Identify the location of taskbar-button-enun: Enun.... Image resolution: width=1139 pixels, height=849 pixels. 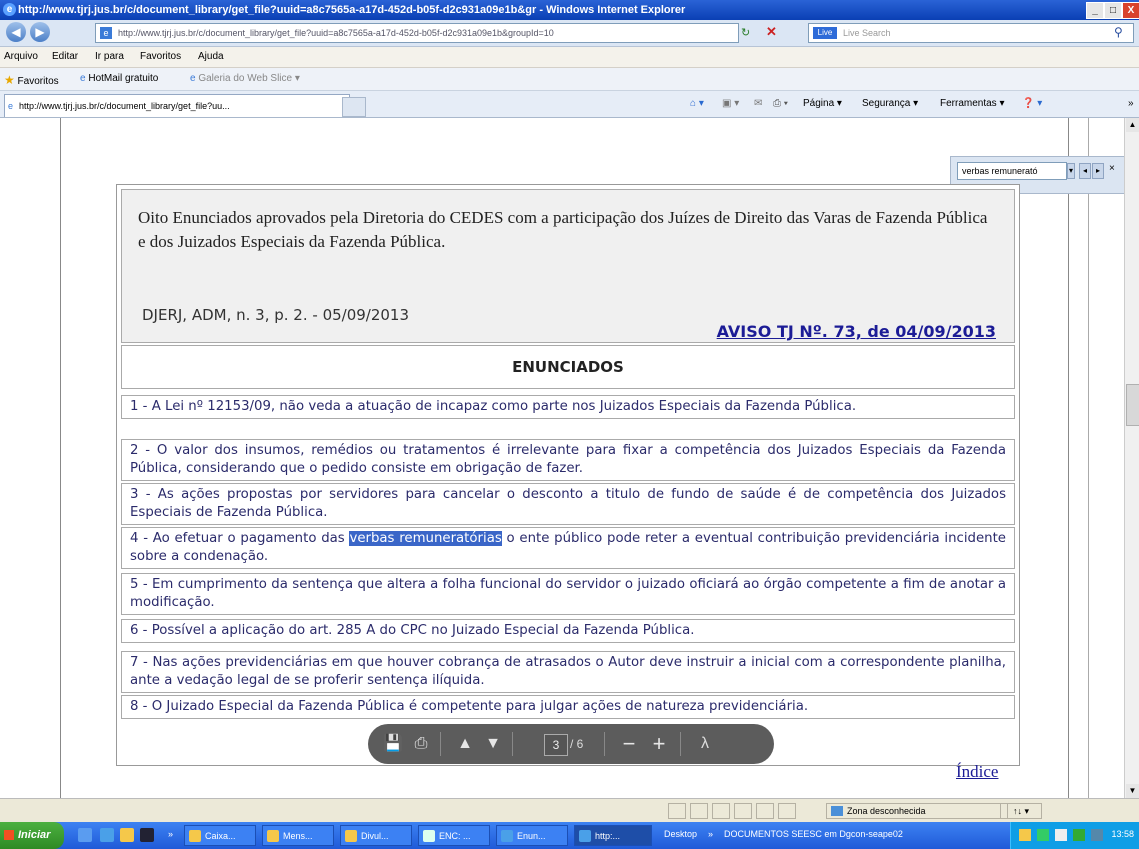
(532, 835).